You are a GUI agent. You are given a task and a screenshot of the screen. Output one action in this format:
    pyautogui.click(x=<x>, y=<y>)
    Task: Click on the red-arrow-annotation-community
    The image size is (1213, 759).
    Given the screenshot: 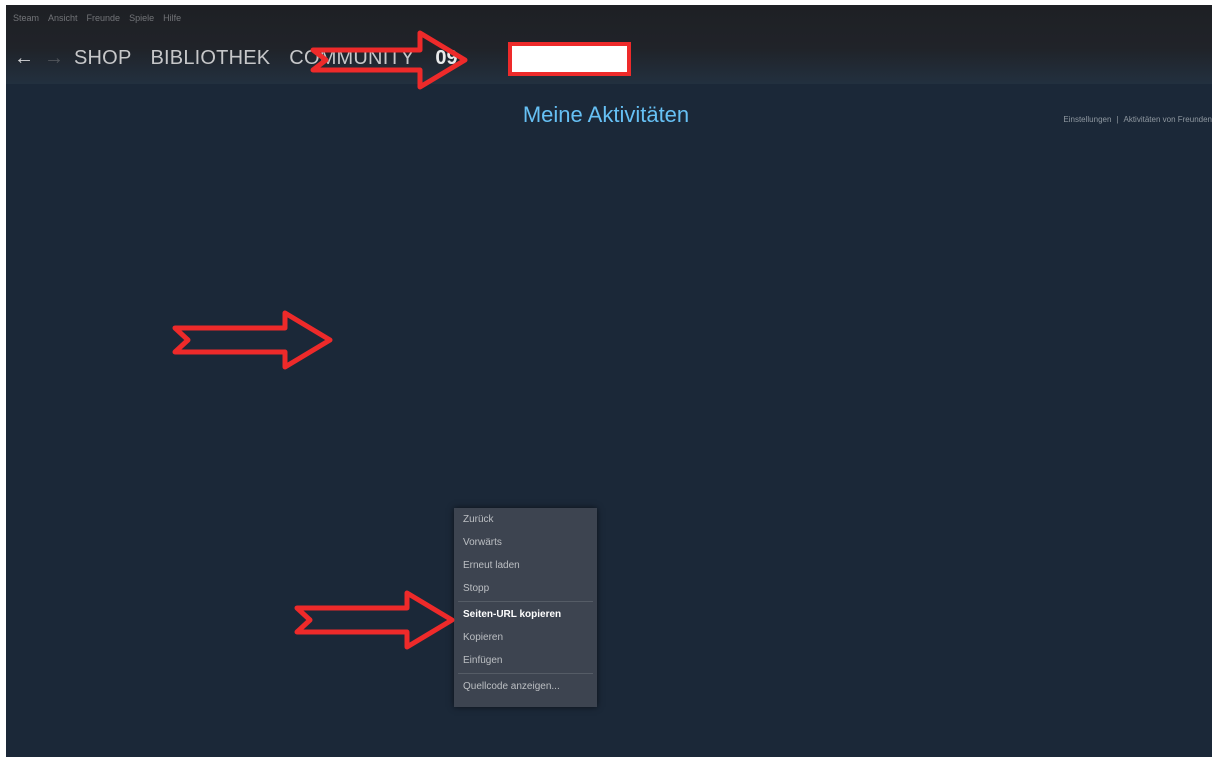 What is the action you would take?
    pyautogui.click(x=389, y=60)
    